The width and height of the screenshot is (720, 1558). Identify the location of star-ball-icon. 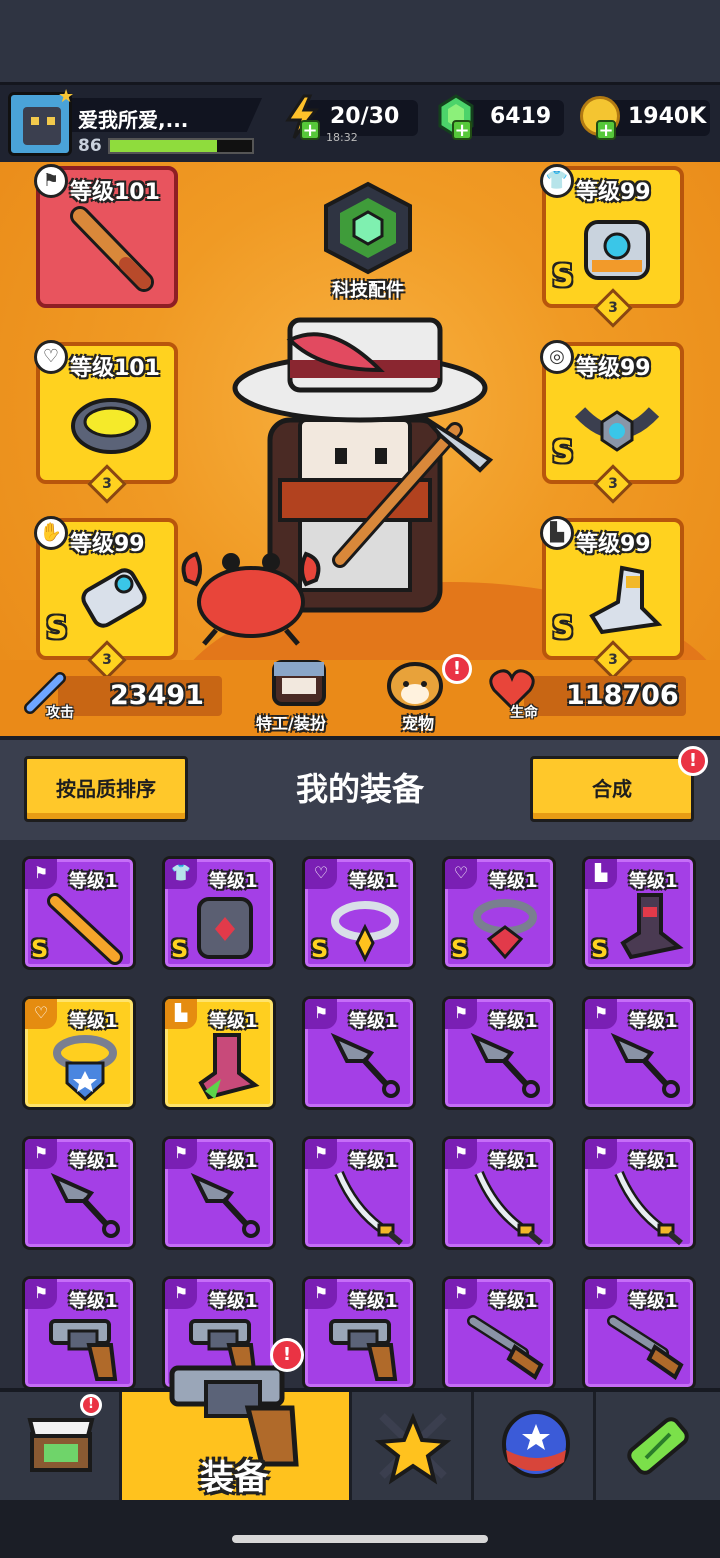
(536, 1444).